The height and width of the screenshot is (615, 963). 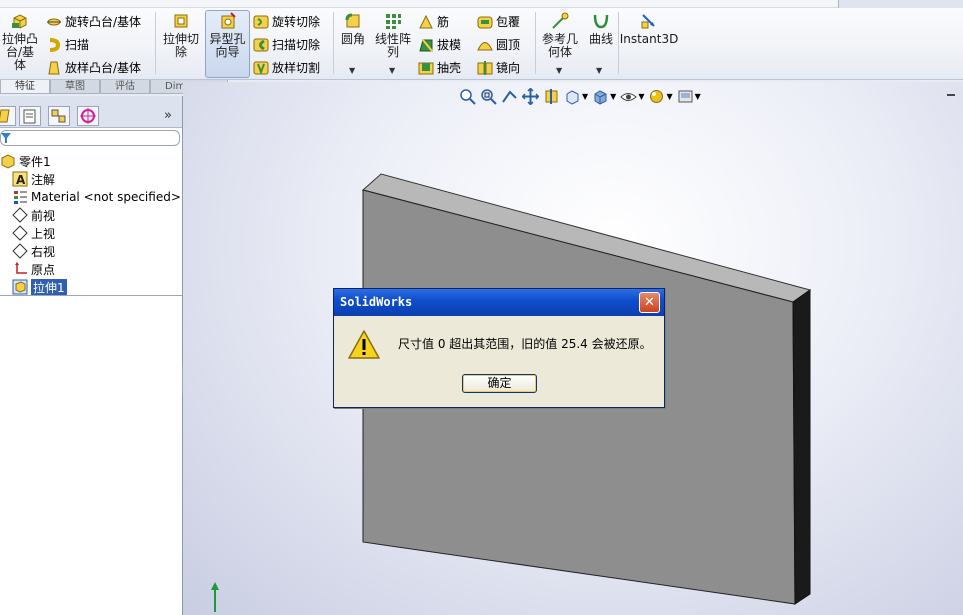 I want to click on svg-text: A, so click(x=21, y=180).